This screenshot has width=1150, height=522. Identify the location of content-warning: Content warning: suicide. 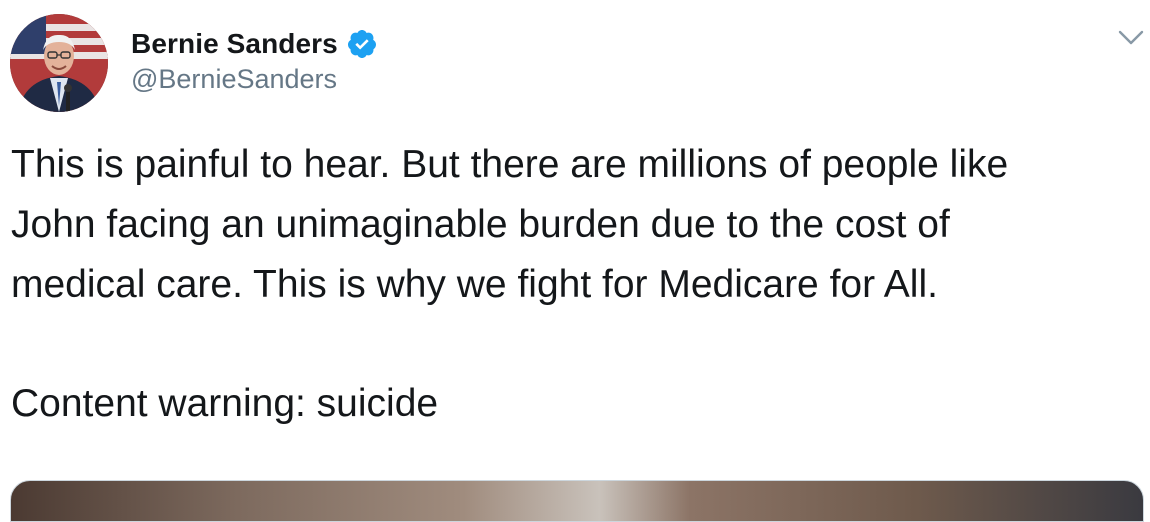
(225, 403).